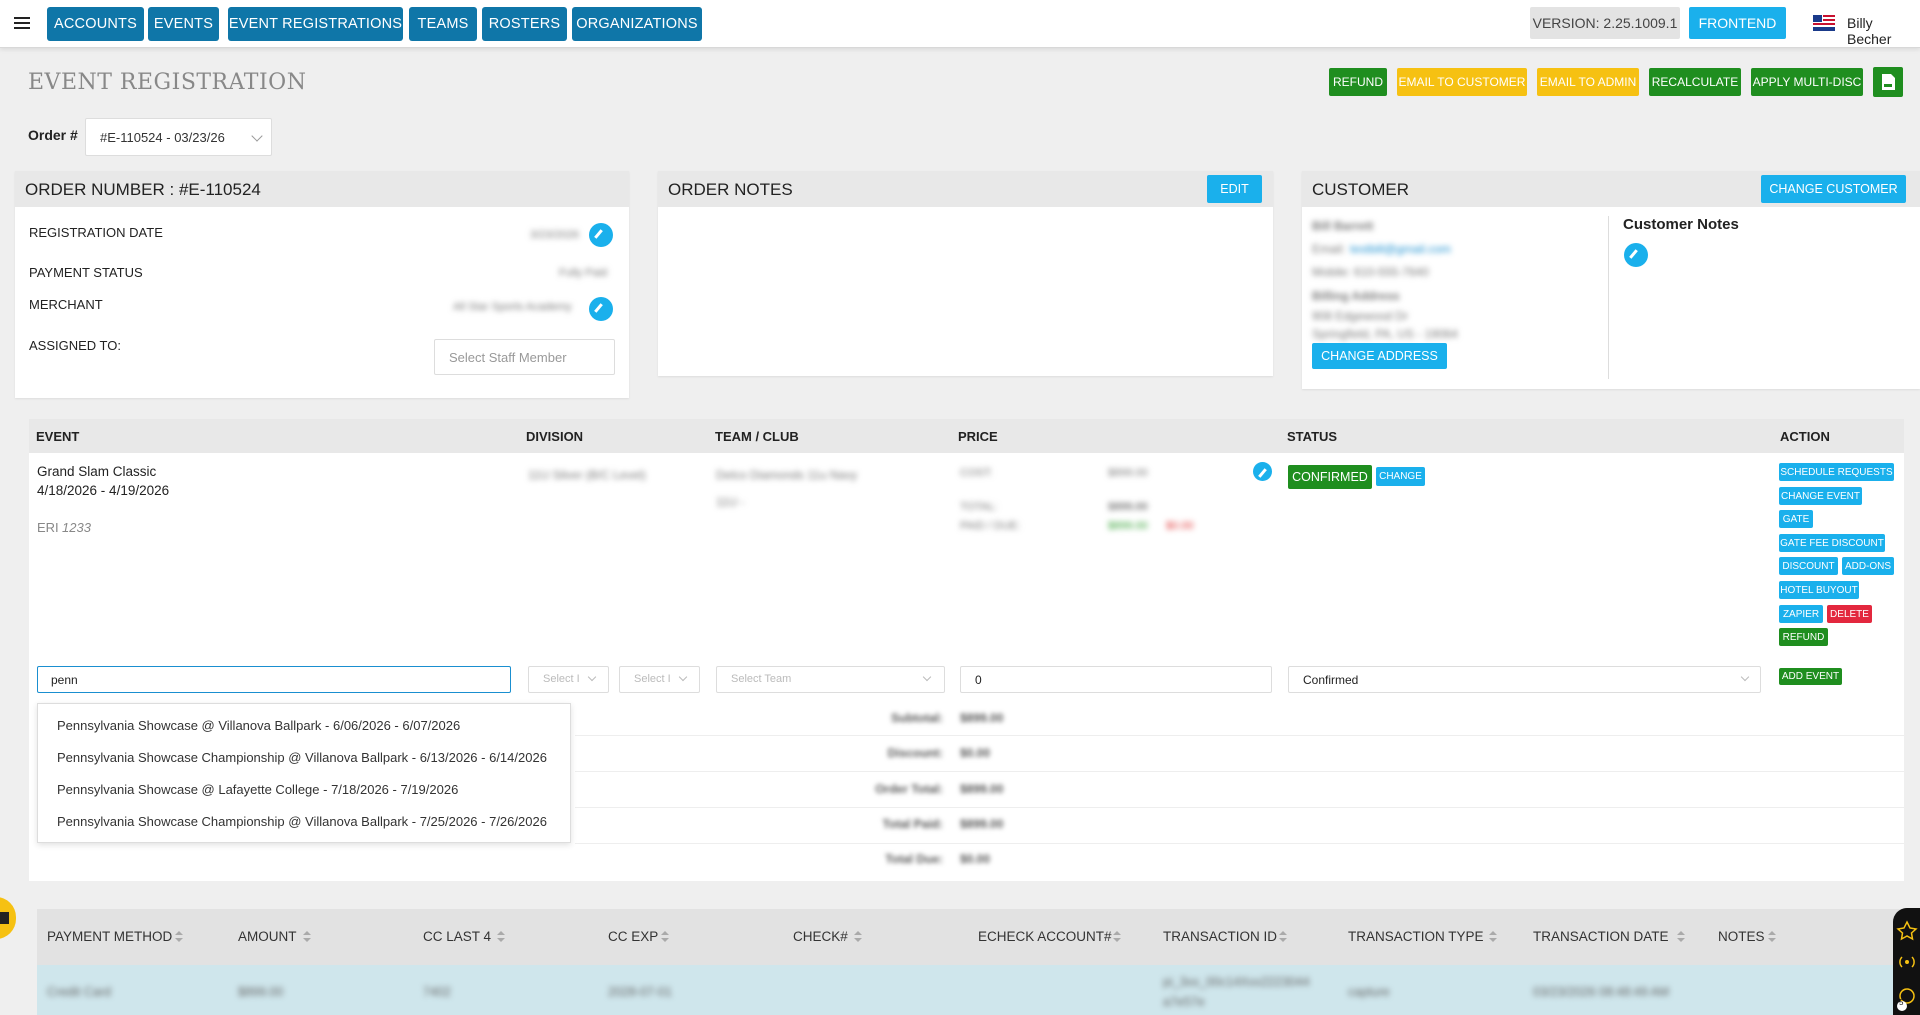 The image size is (1920, 1015). I want to click on discount-button: DISCOUNT, so click(1808, 566).